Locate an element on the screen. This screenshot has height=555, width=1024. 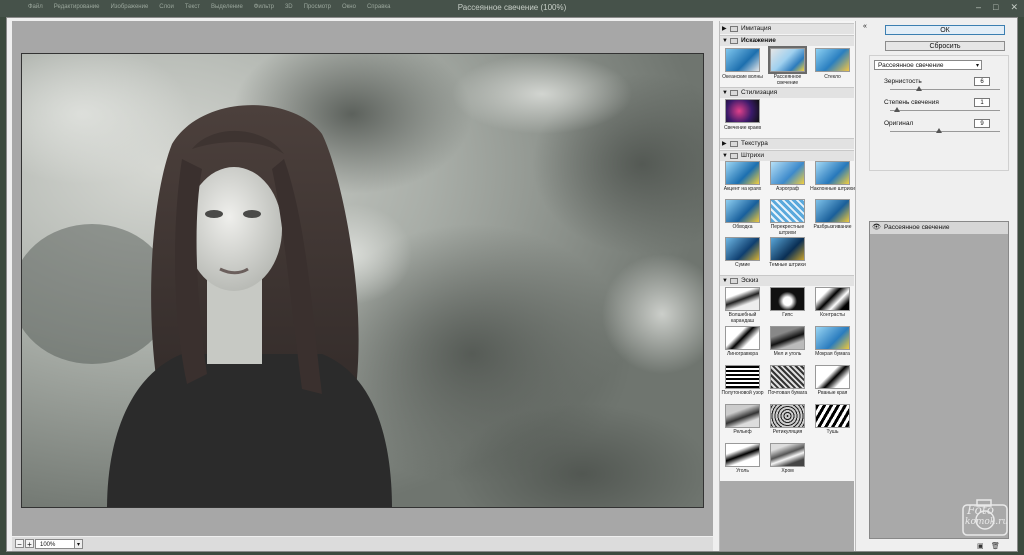
glow-amount-slider-handle is located at coordinates (897, 109).